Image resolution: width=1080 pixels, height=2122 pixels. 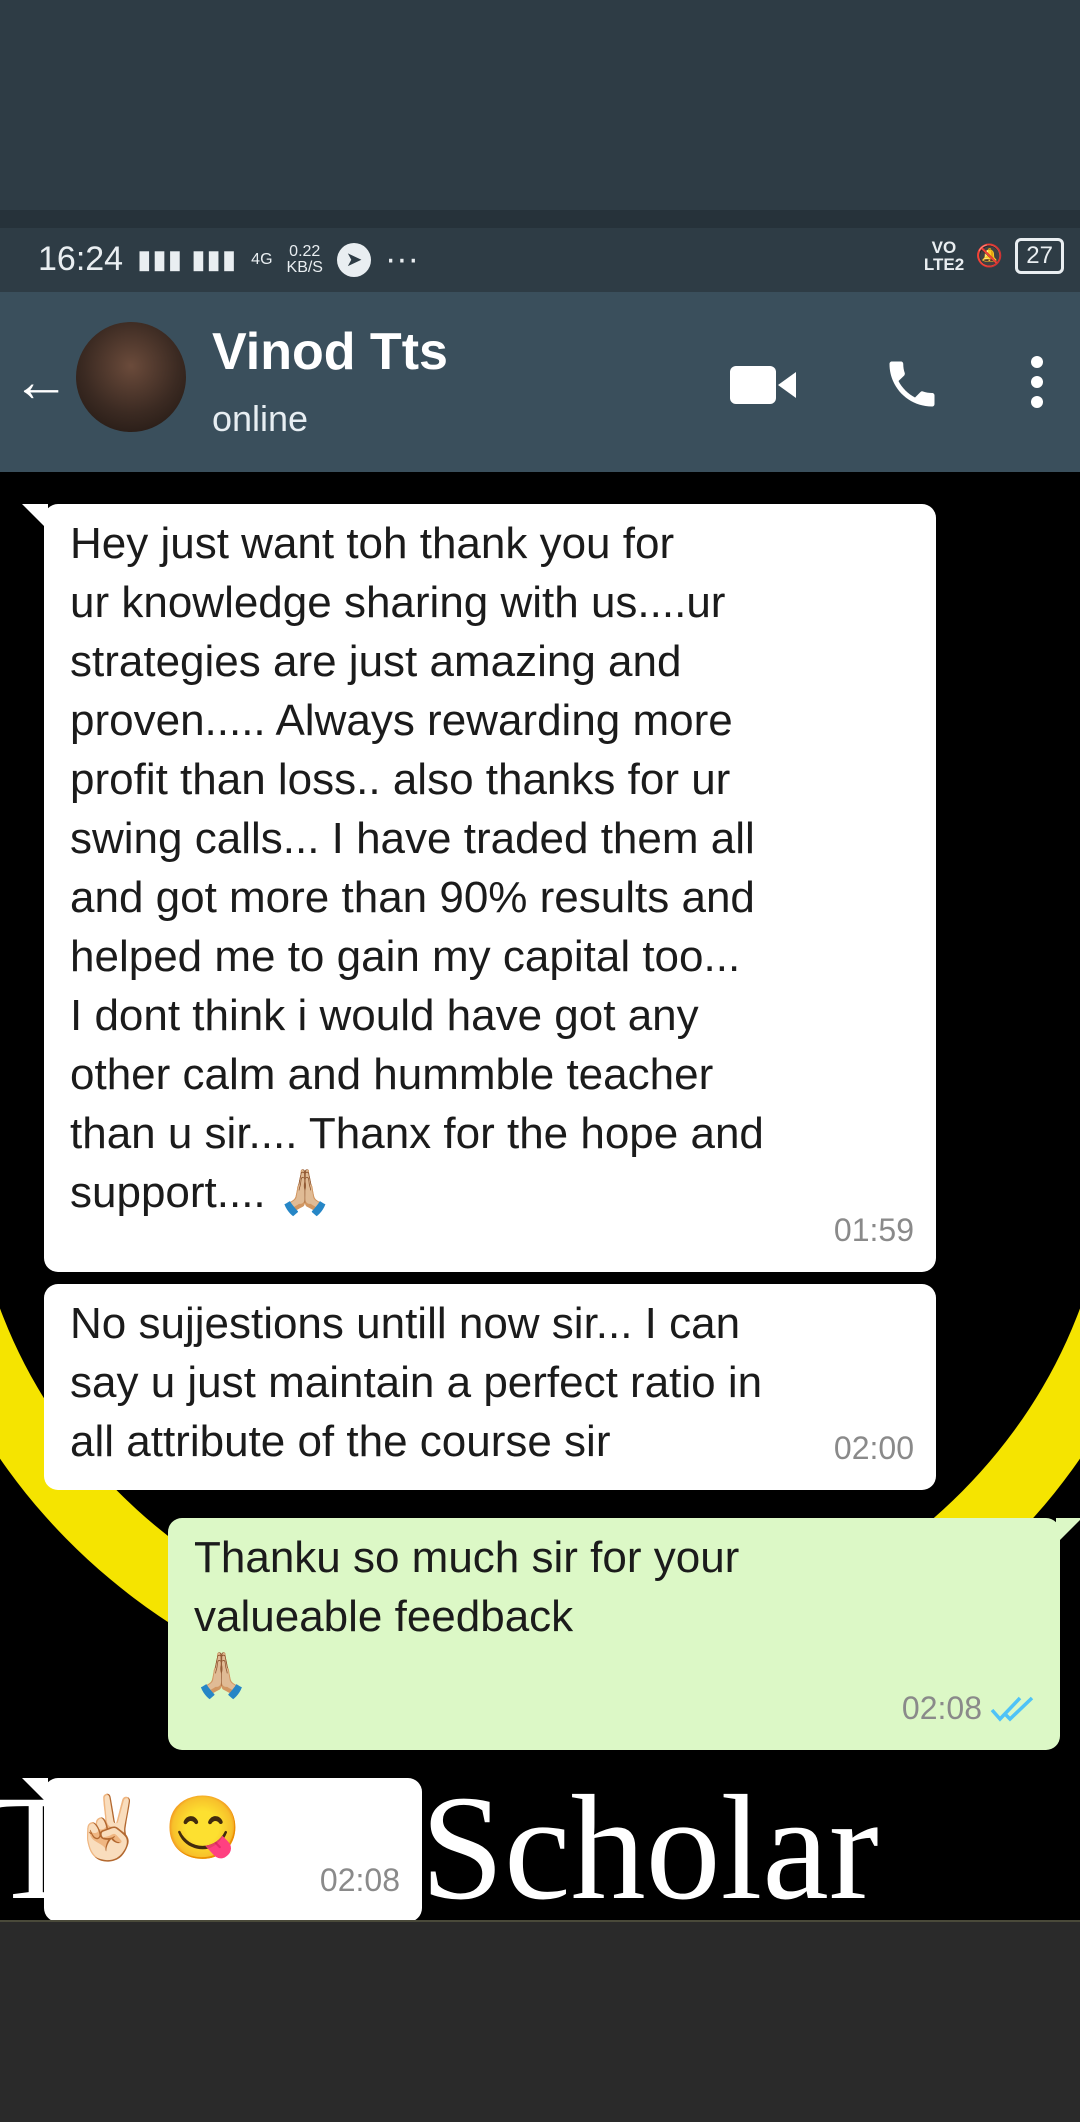 I want to click on network-speed: 0.22 KB/S, so click(x=304, y=259).